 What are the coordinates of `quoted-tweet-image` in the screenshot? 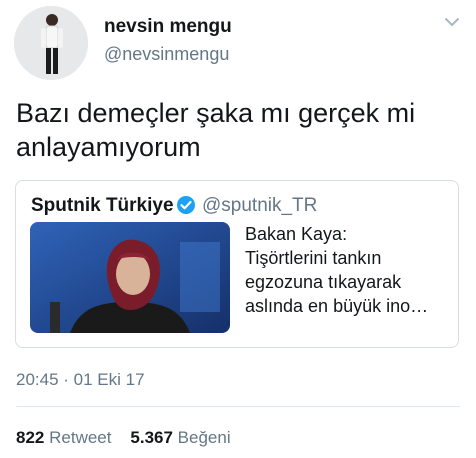 It's located at (130, 277).